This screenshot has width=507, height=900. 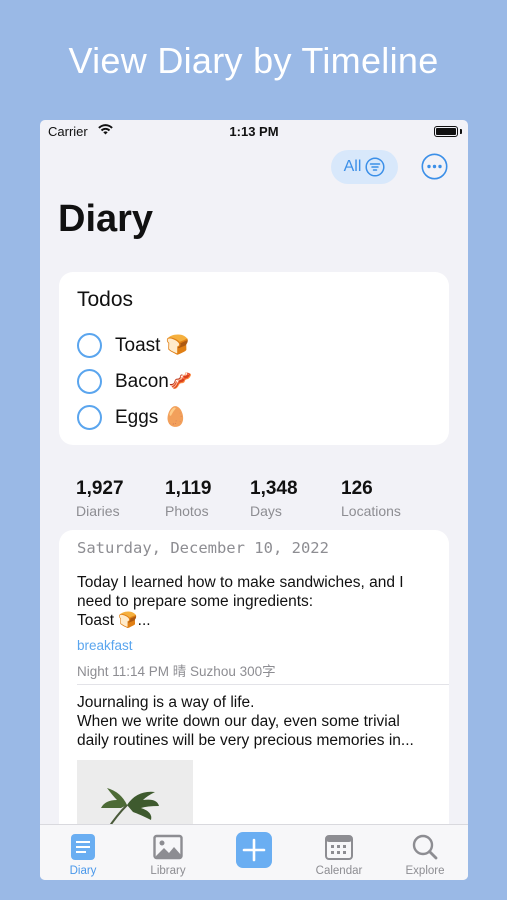 I want to click on status-bar: Carrier 1:13 PM, so click(x=254, y=132).